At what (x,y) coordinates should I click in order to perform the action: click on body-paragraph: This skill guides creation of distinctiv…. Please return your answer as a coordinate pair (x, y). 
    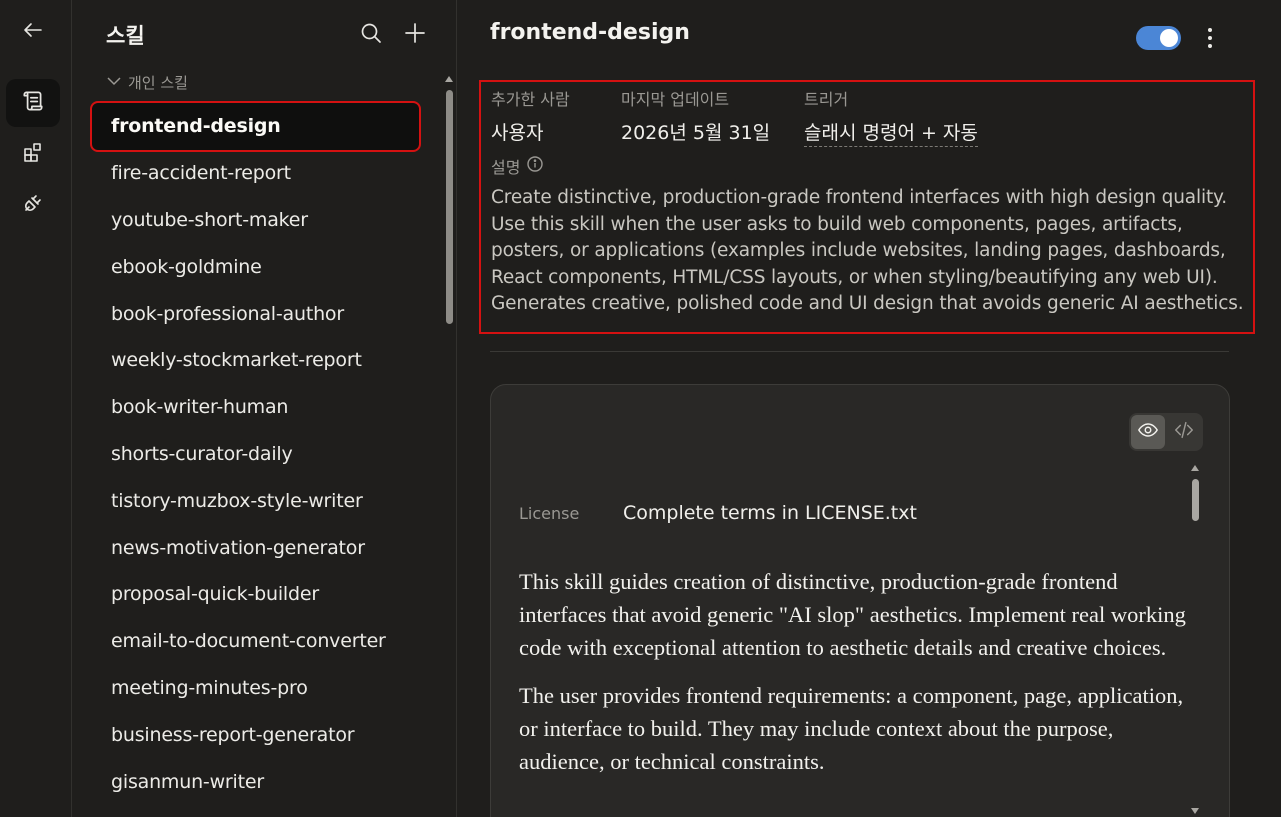
    Looking at the image, I should click on (852, 614).